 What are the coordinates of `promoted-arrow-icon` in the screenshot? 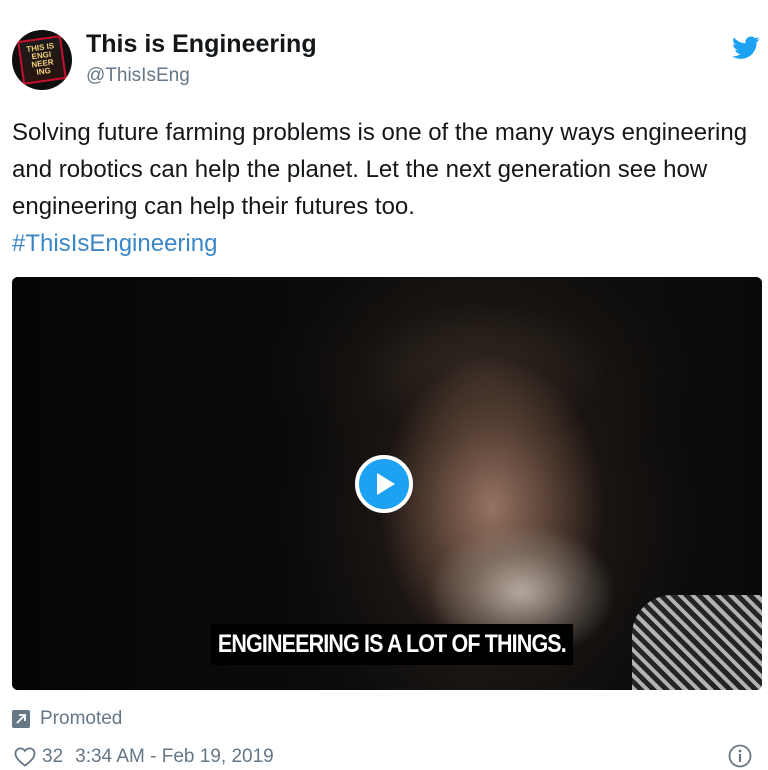 It's located at (21, 719).